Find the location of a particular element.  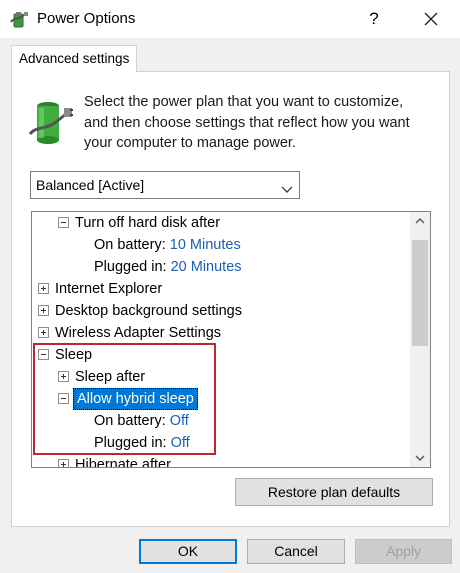

scroll-up-button is located at coordinates (420, 221).